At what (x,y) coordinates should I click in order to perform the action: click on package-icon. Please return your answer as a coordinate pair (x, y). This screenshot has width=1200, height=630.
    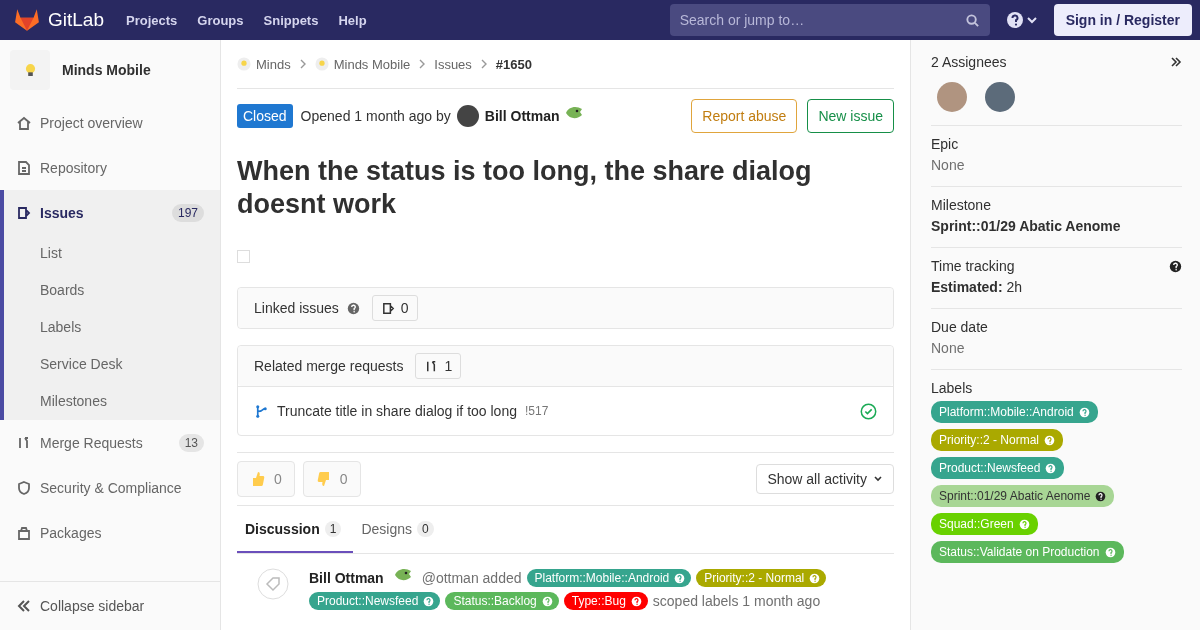
    Looking at the image, I should click on (24, 532).